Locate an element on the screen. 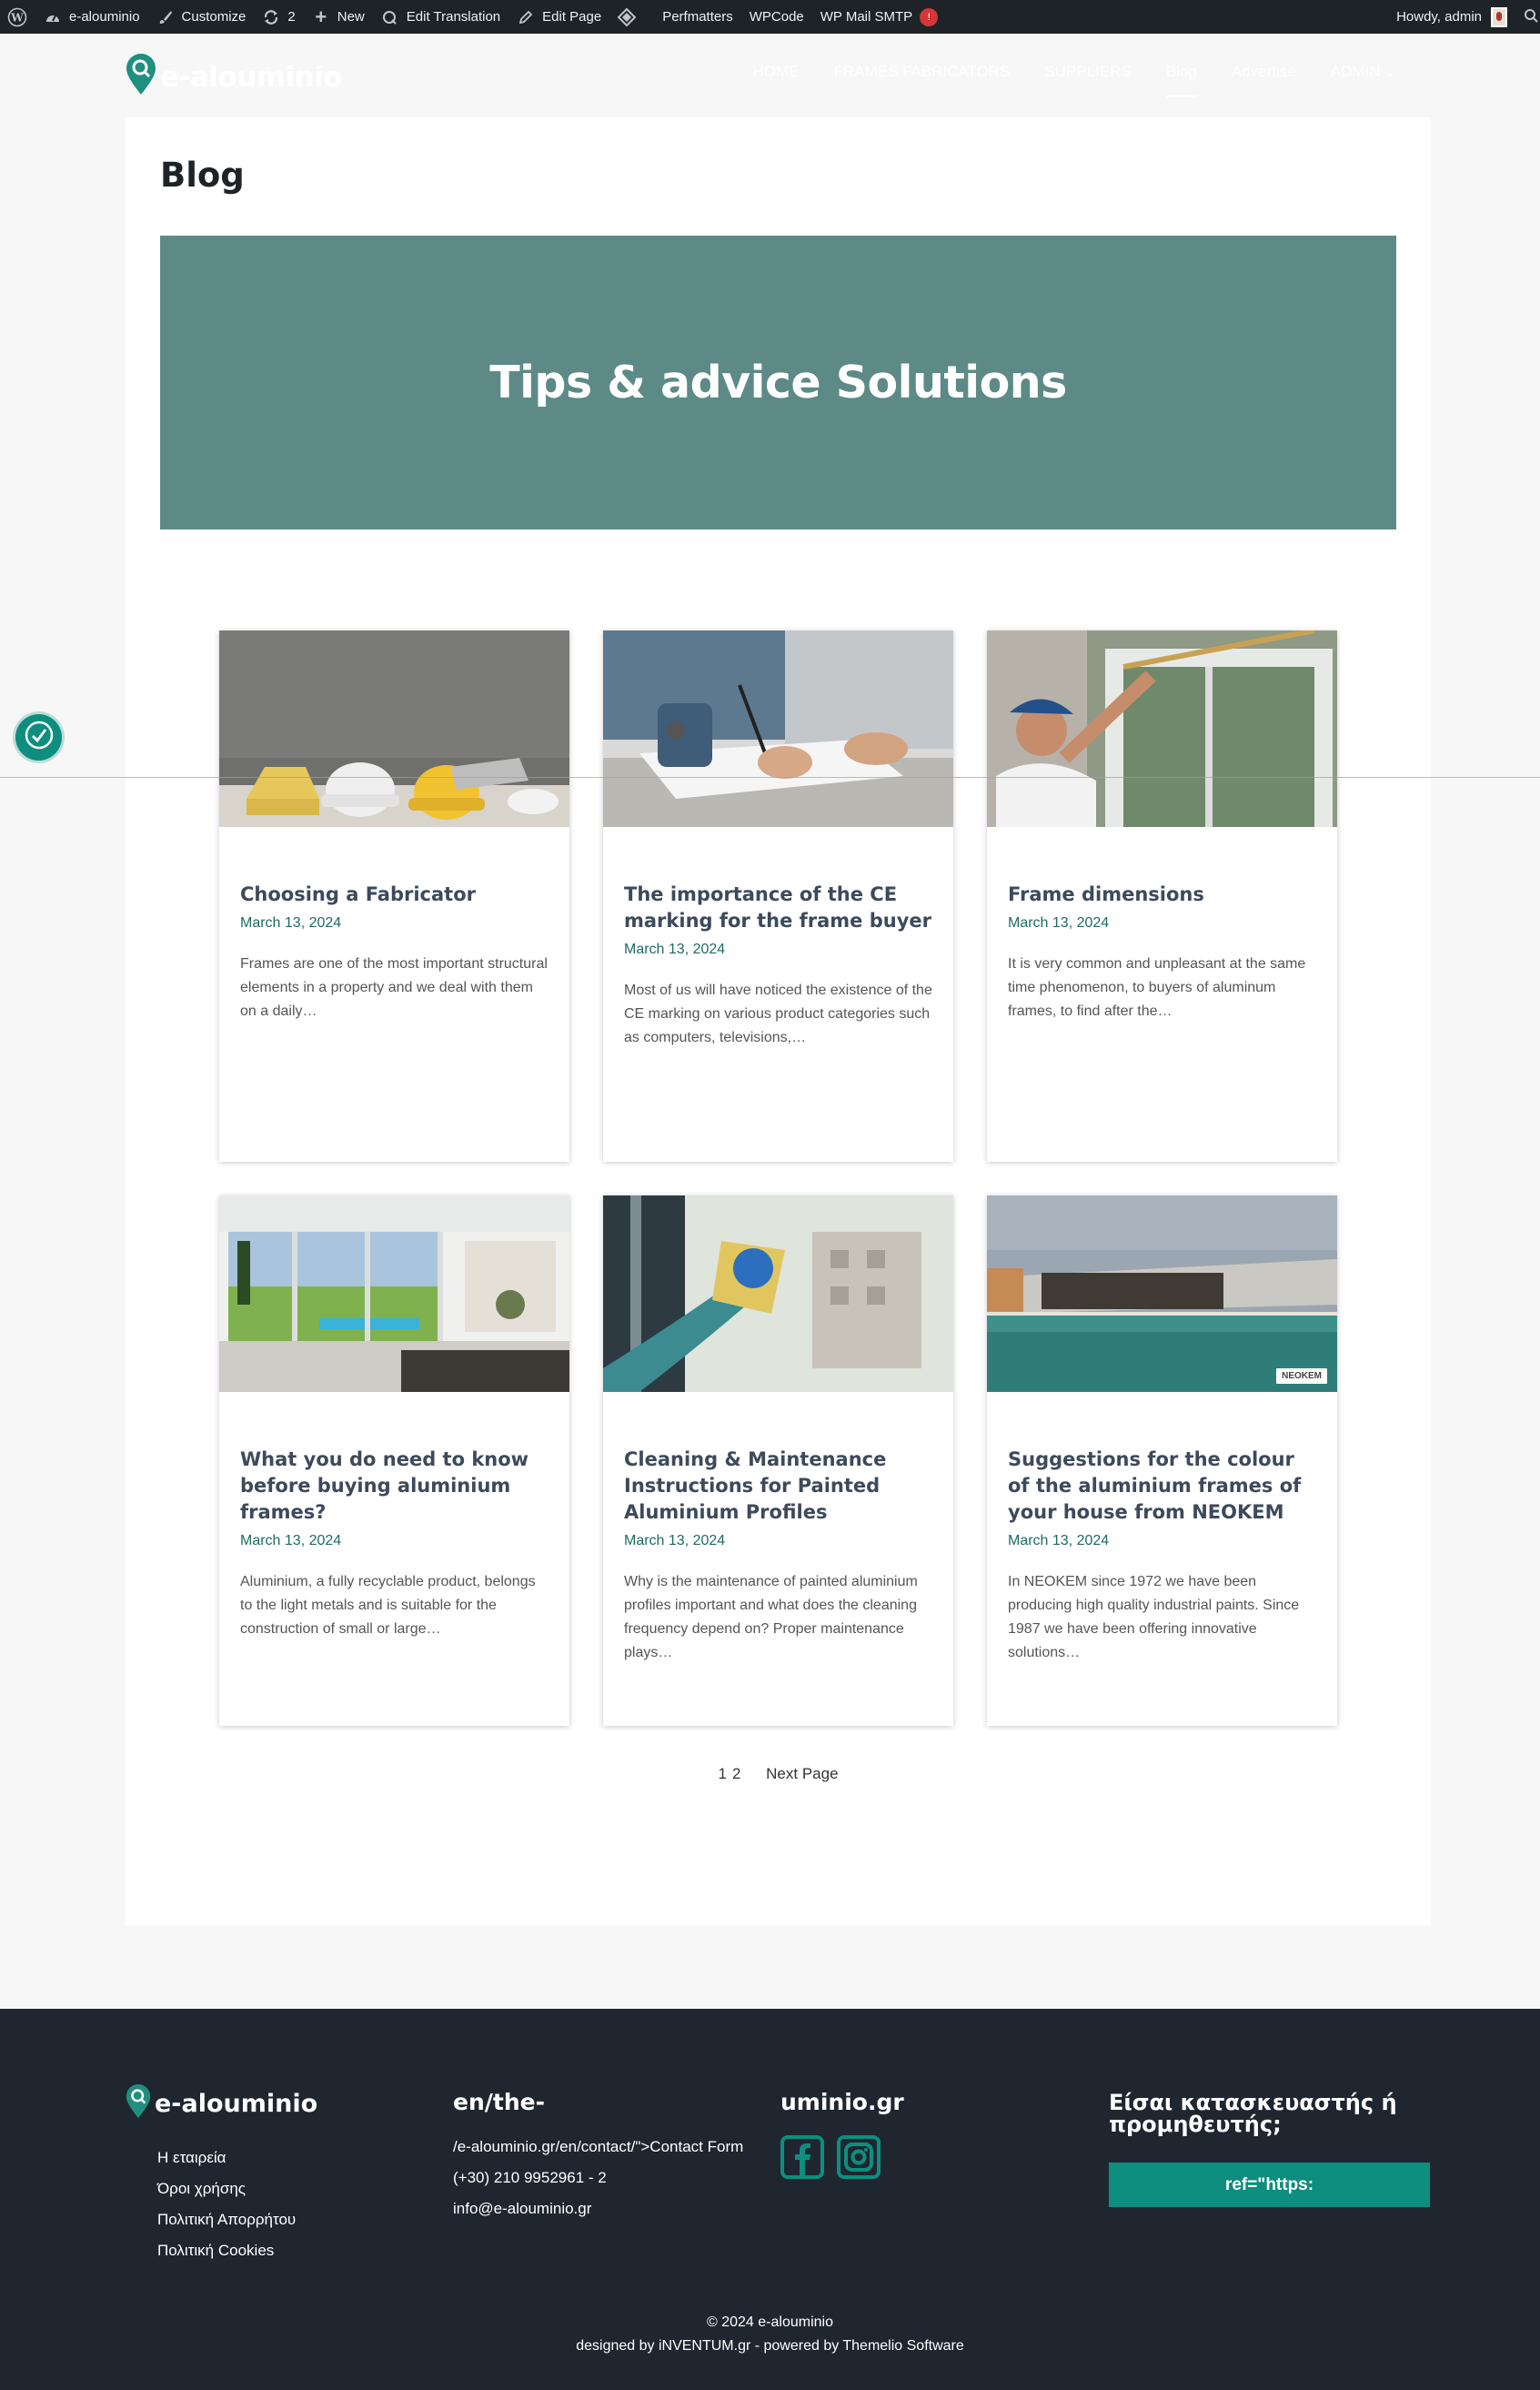 This screenshot has height=2390, width=1540. post-title: Choosing a Fabricator is located at coordinates (394, 895).